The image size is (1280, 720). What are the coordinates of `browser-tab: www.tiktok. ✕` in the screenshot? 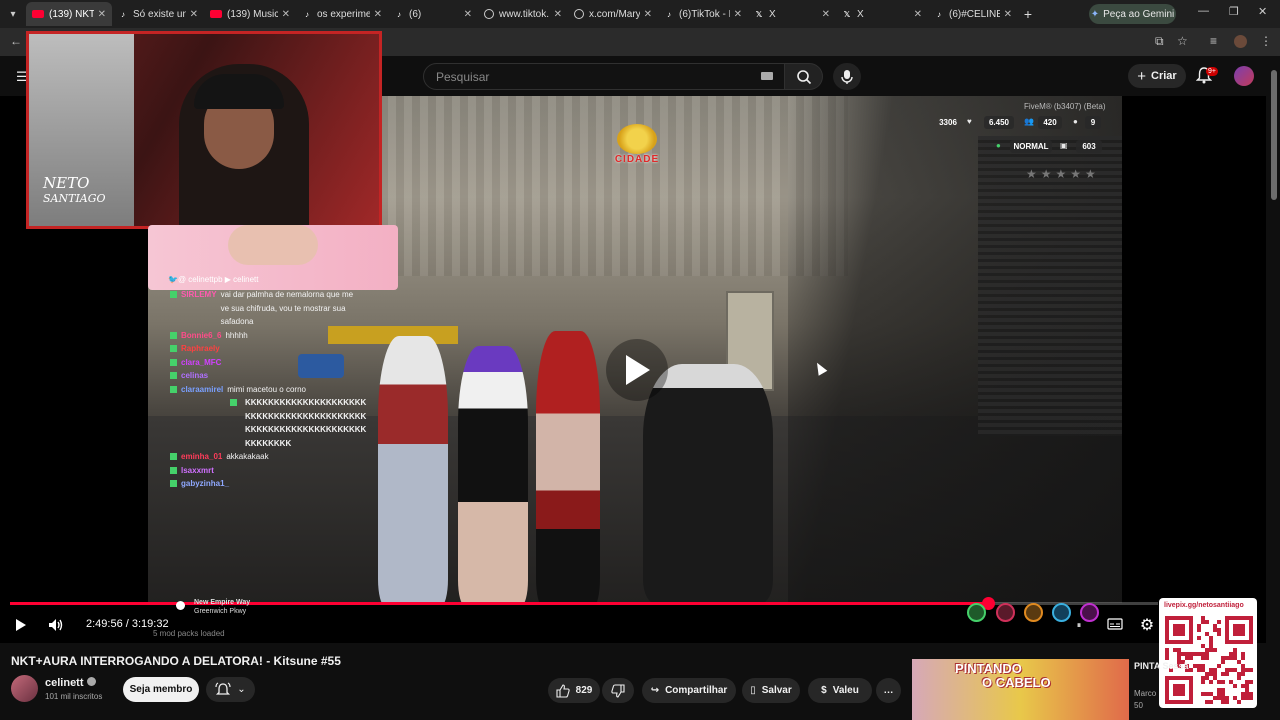 It's located at (523, 14).